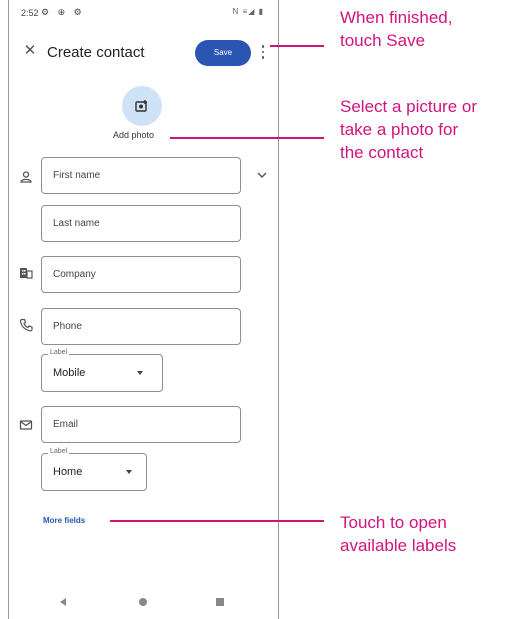  What do you see at coordinates (26, 273) in the screenshot?
I see `company-icon` at bounding box center [26, 273].